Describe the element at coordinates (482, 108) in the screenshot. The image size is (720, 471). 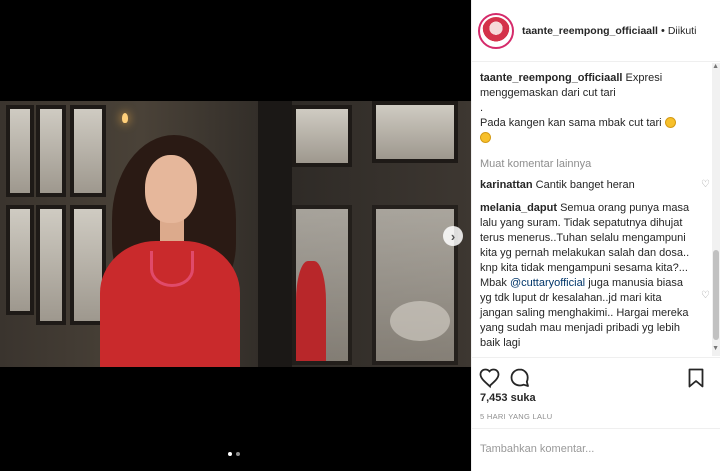
I see `caption-text-3: .` at that location.